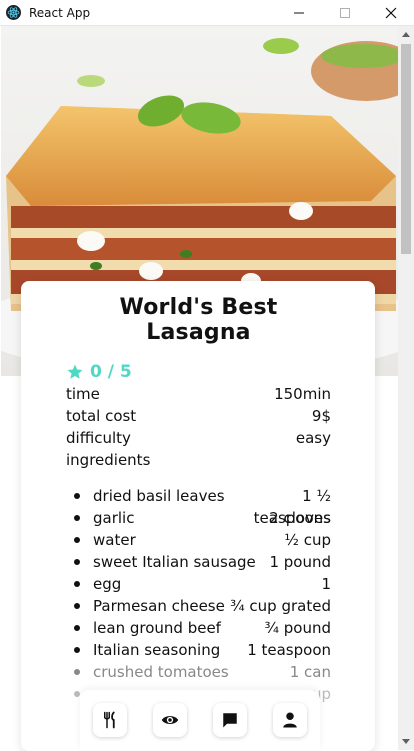 The image size is (414, 751). I want to click on maximize-button, so click(345, 13).